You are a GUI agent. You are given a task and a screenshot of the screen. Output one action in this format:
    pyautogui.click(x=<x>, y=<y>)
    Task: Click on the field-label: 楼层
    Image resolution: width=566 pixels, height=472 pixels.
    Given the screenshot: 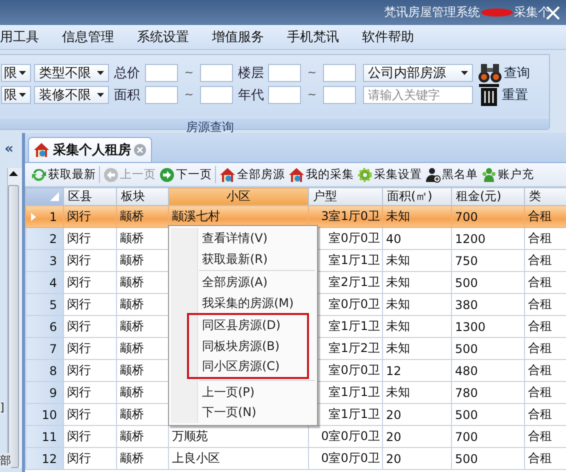 What is the action you would take?
    pyautogui.click(x=251, y=73)
    